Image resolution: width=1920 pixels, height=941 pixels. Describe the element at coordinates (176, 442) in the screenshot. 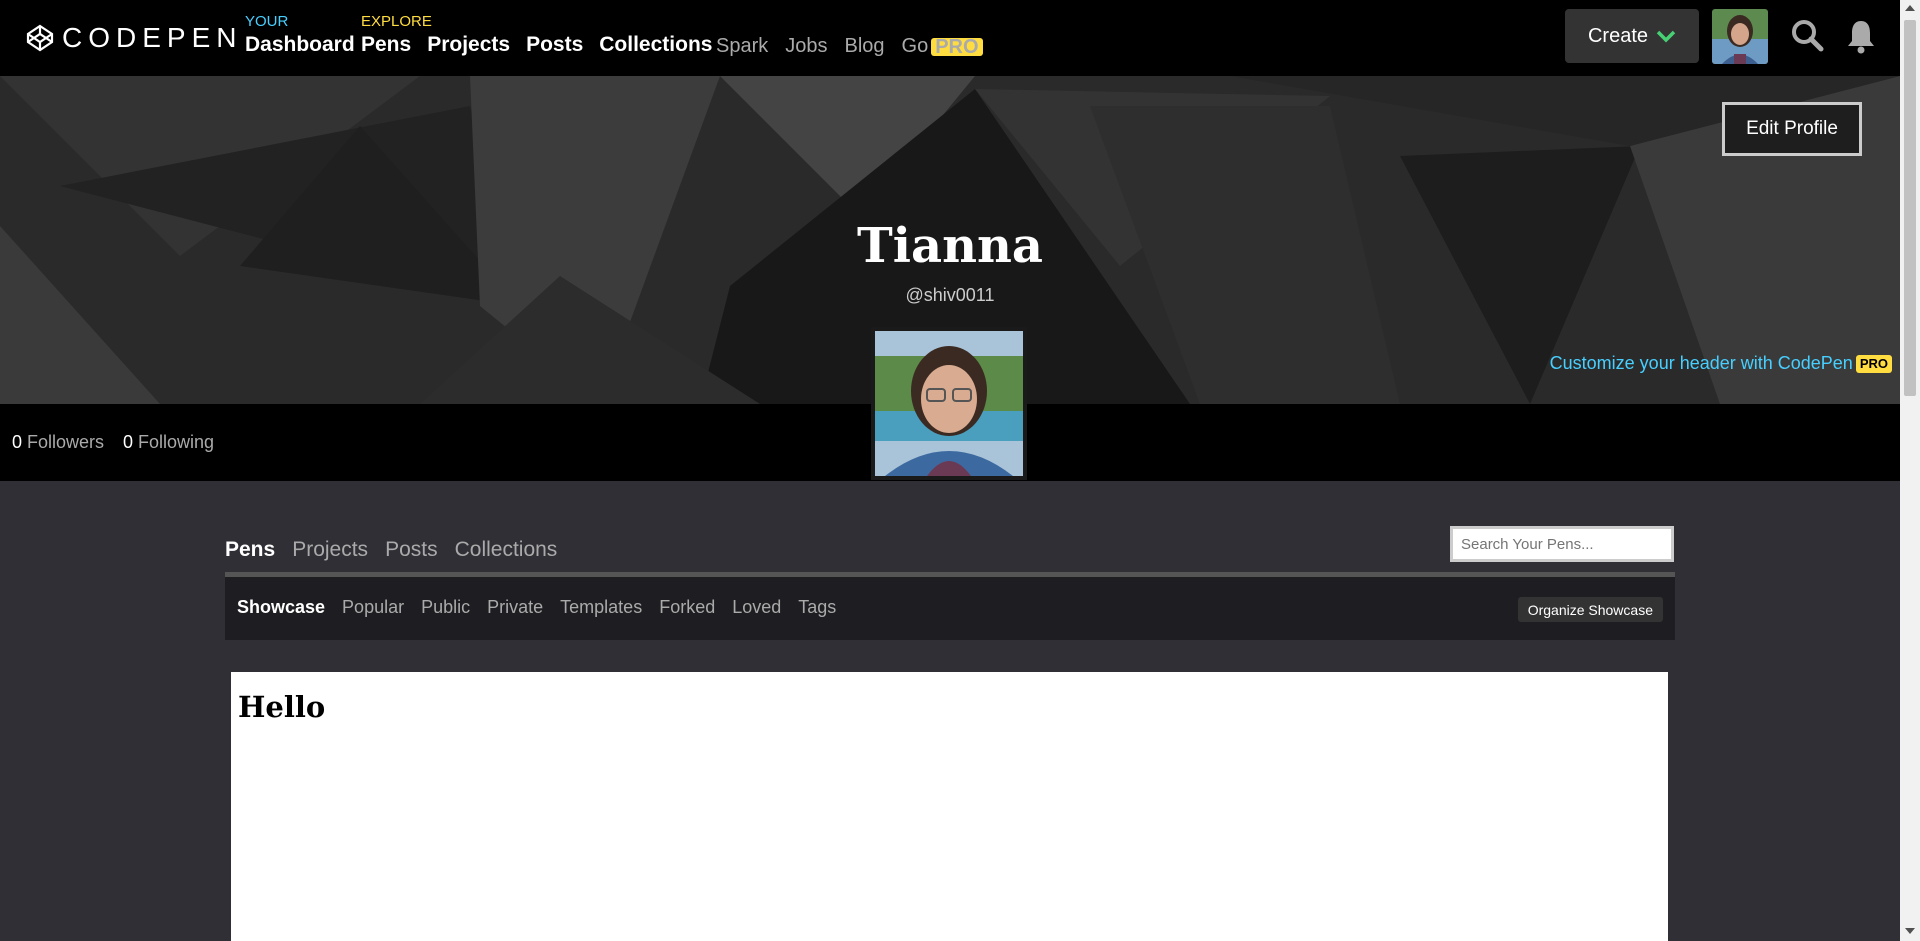

I see `following-label: Following` at that location.